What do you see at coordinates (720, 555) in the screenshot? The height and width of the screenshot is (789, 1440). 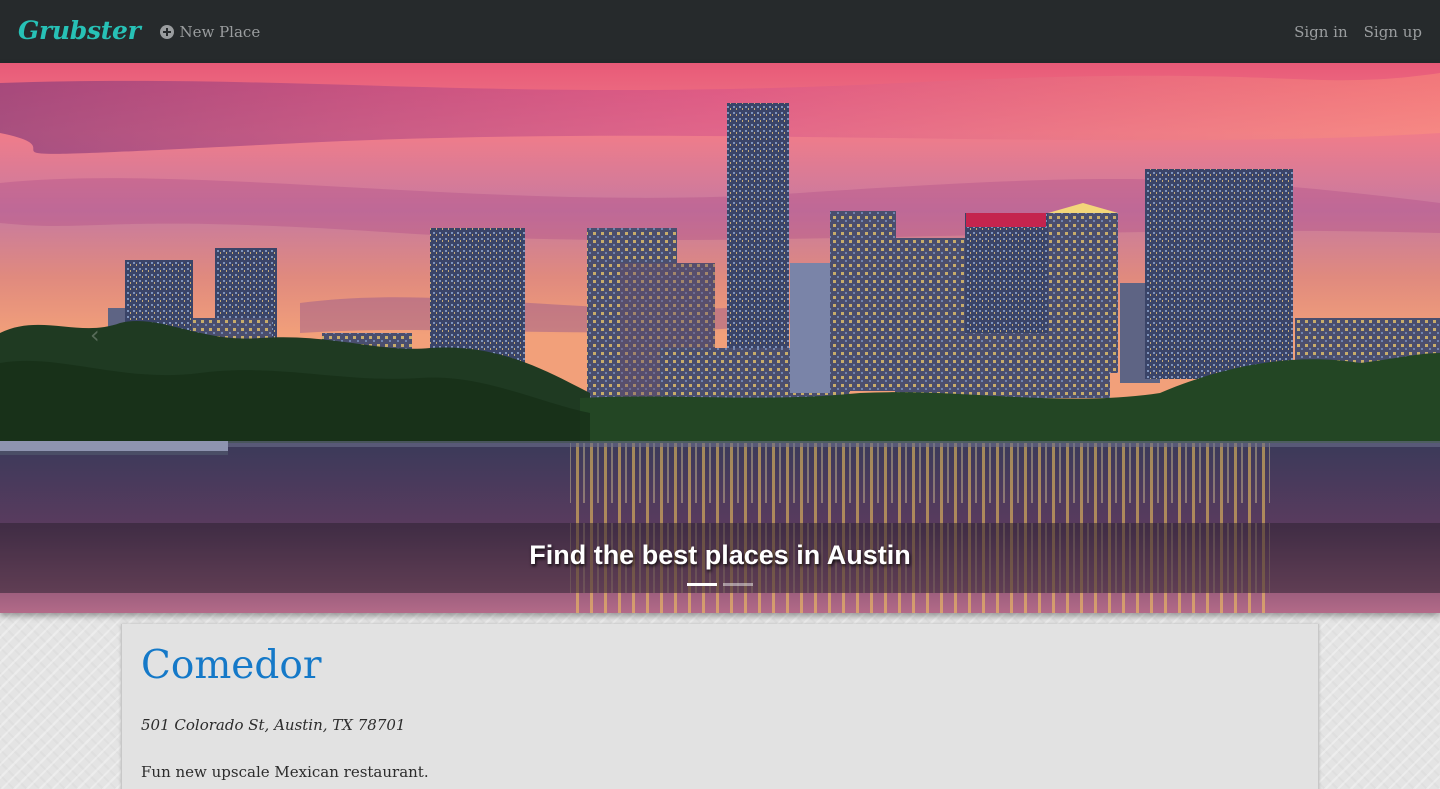 I see `hero-caption: Find the best places in Austin` at bounding box center [720, 555].